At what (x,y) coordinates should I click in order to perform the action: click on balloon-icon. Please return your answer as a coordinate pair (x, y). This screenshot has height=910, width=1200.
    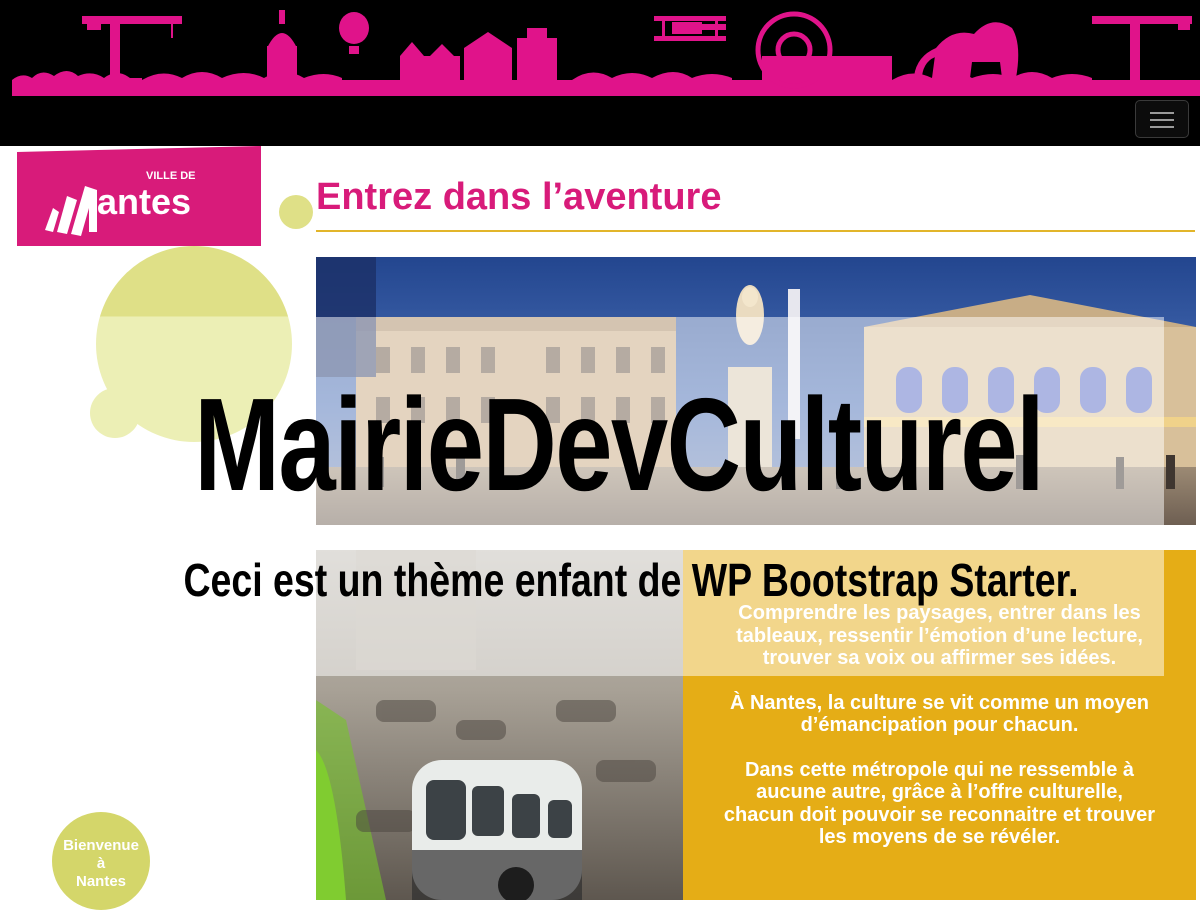
    Looking at the image, I should click on (354, 33).